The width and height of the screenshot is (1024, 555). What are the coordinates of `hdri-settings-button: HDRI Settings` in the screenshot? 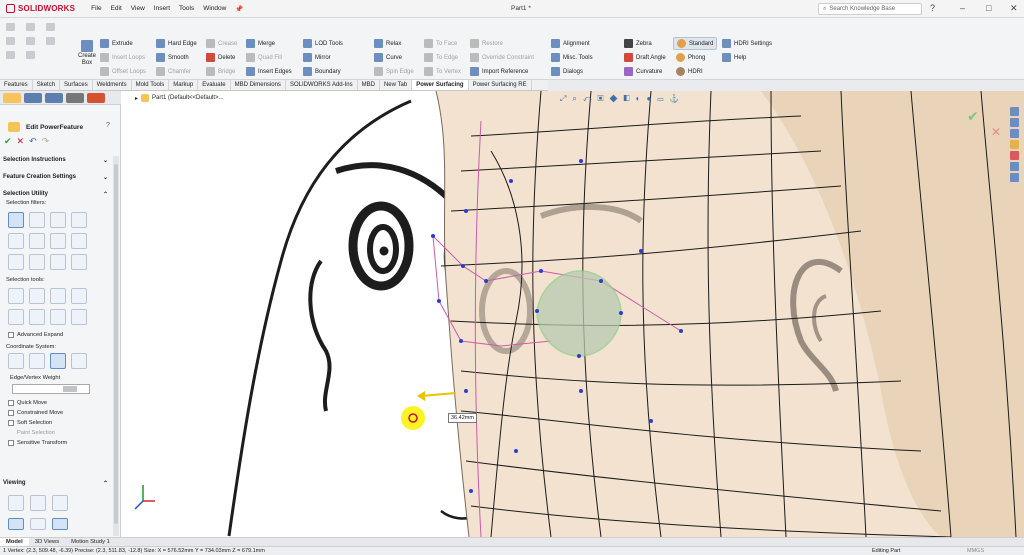 It's located at (747, 43).